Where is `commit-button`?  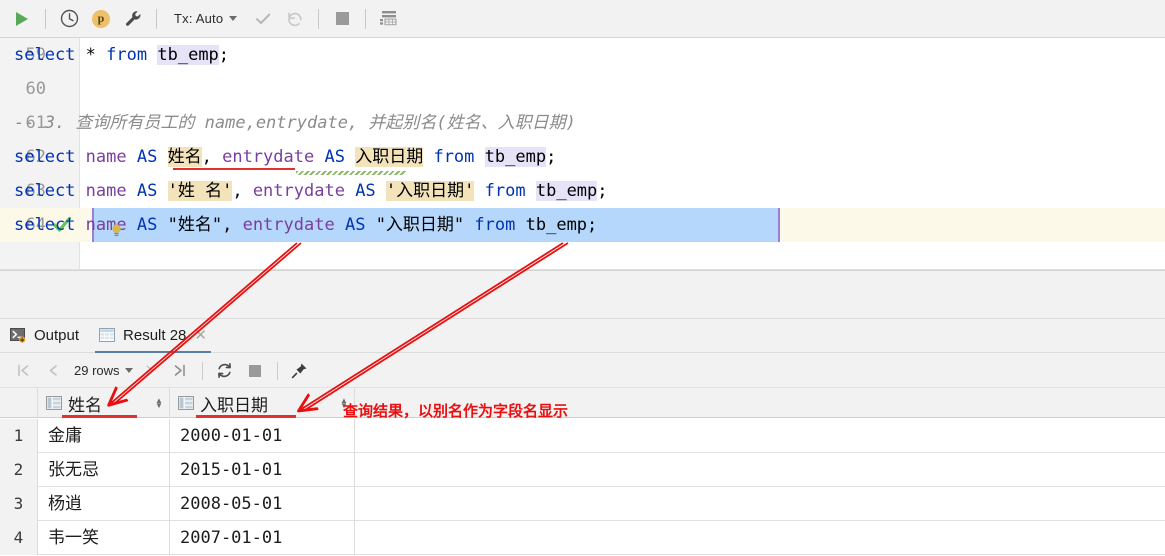
commit-button is located at coordinates (263, 19).